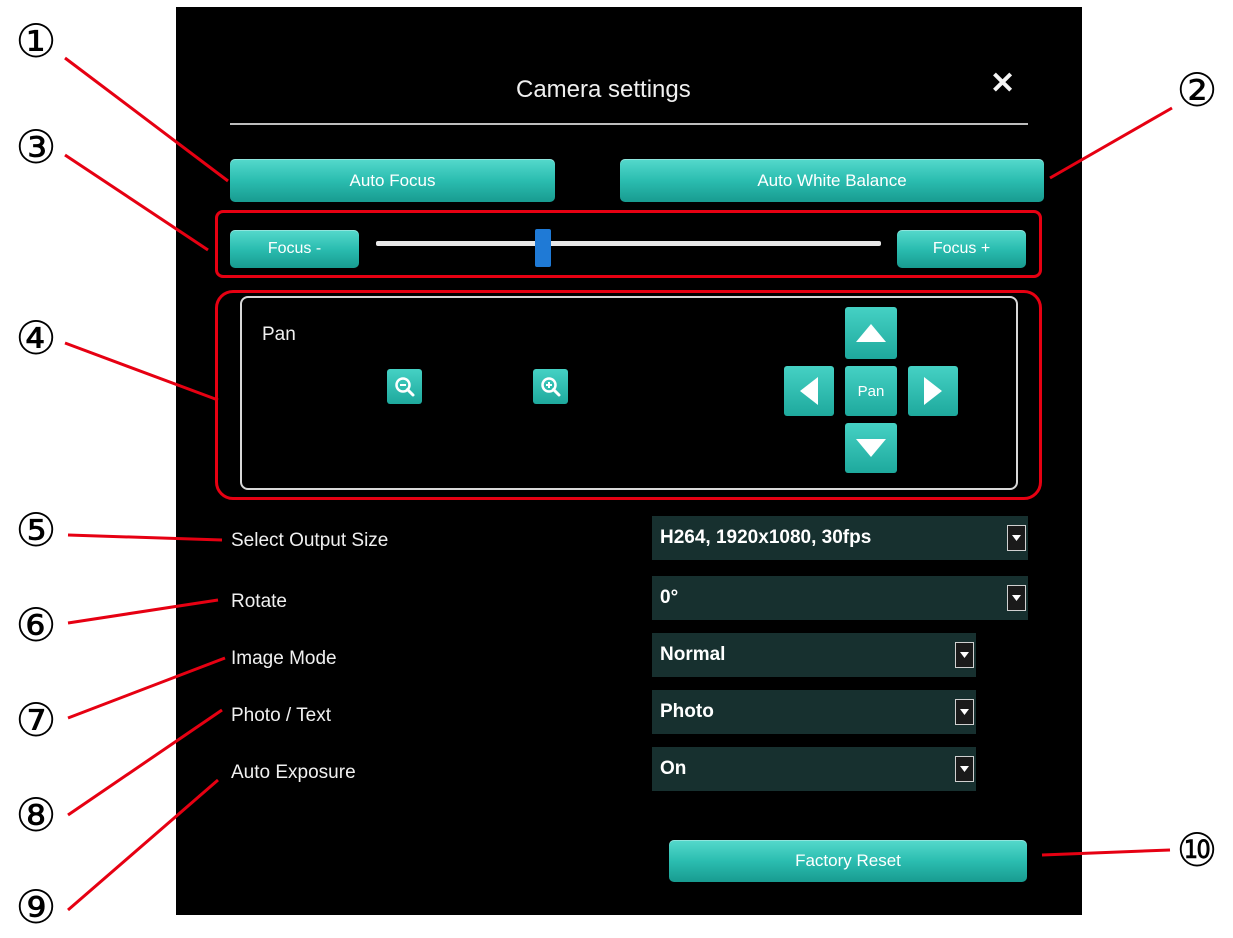  What do you see at coordinates (36, 625) in the screenshot?
I see `callout-6: ⑥` at bounding box center [36, 625].